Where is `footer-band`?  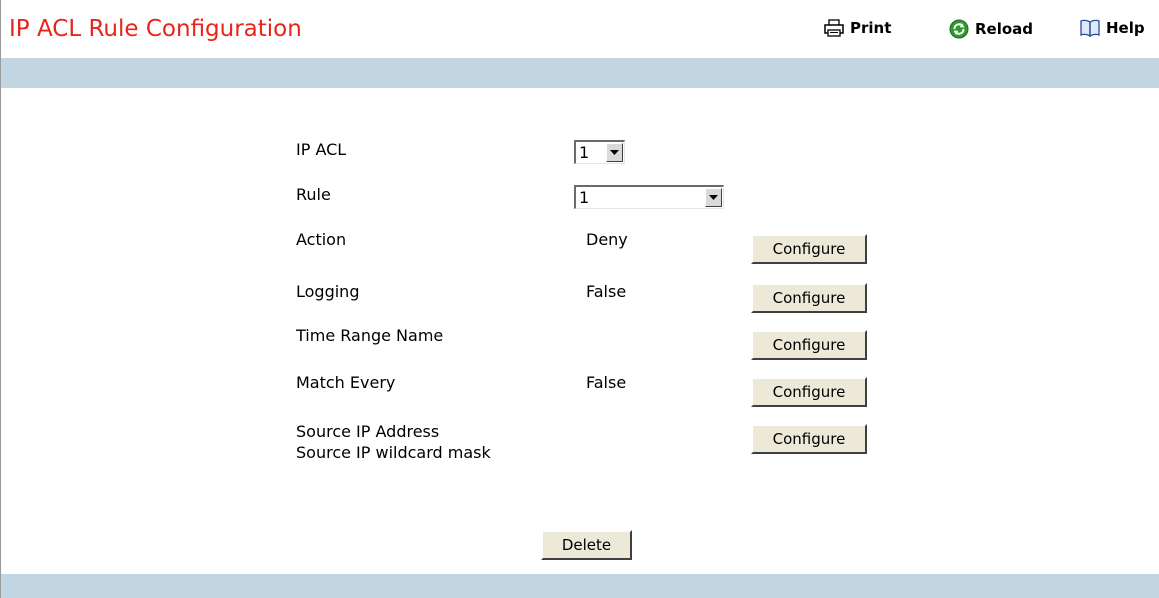
footer-band is located at coordinates (580, 586).